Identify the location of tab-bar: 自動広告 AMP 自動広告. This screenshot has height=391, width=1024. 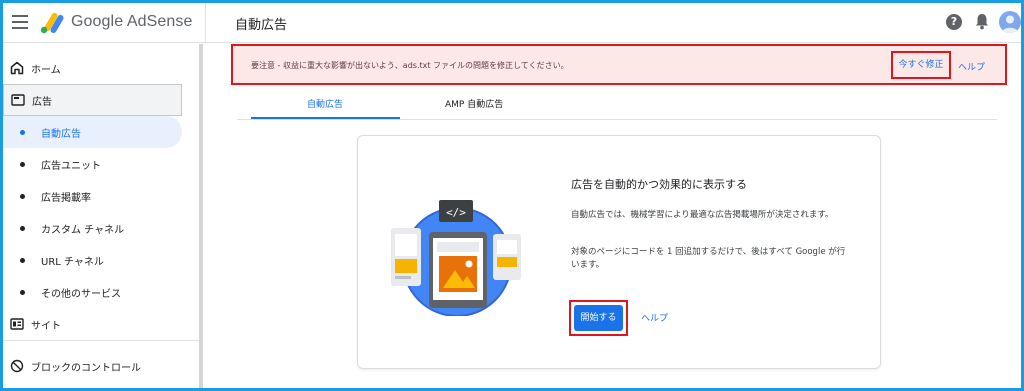
(617, 105).